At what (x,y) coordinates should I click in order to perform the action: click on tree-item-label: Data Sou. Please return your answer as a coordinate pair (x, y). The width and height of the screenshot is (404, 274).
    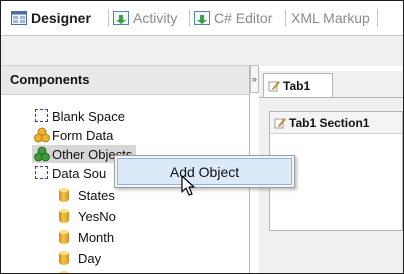
    Looking at the image, I should click on (79, 173).